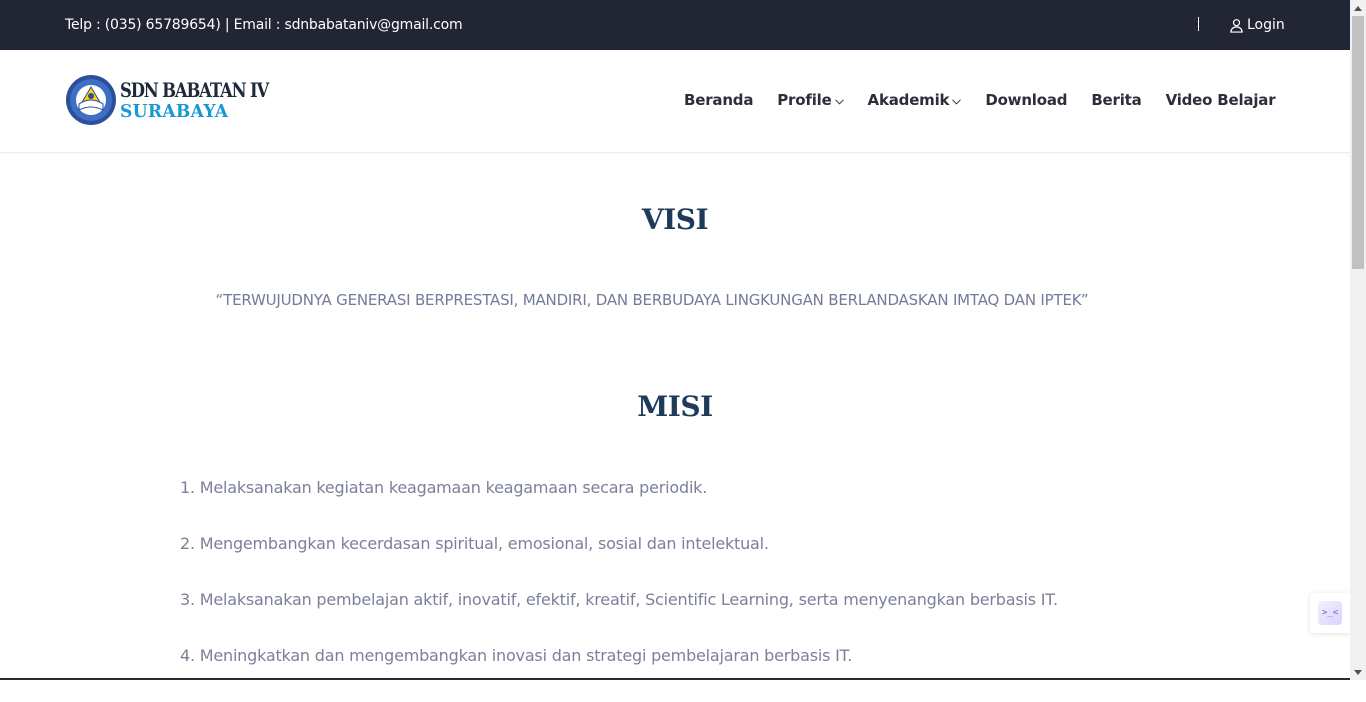  I want to click on nav-video-belajar-label: Video Belajar, so click(1220, 100).